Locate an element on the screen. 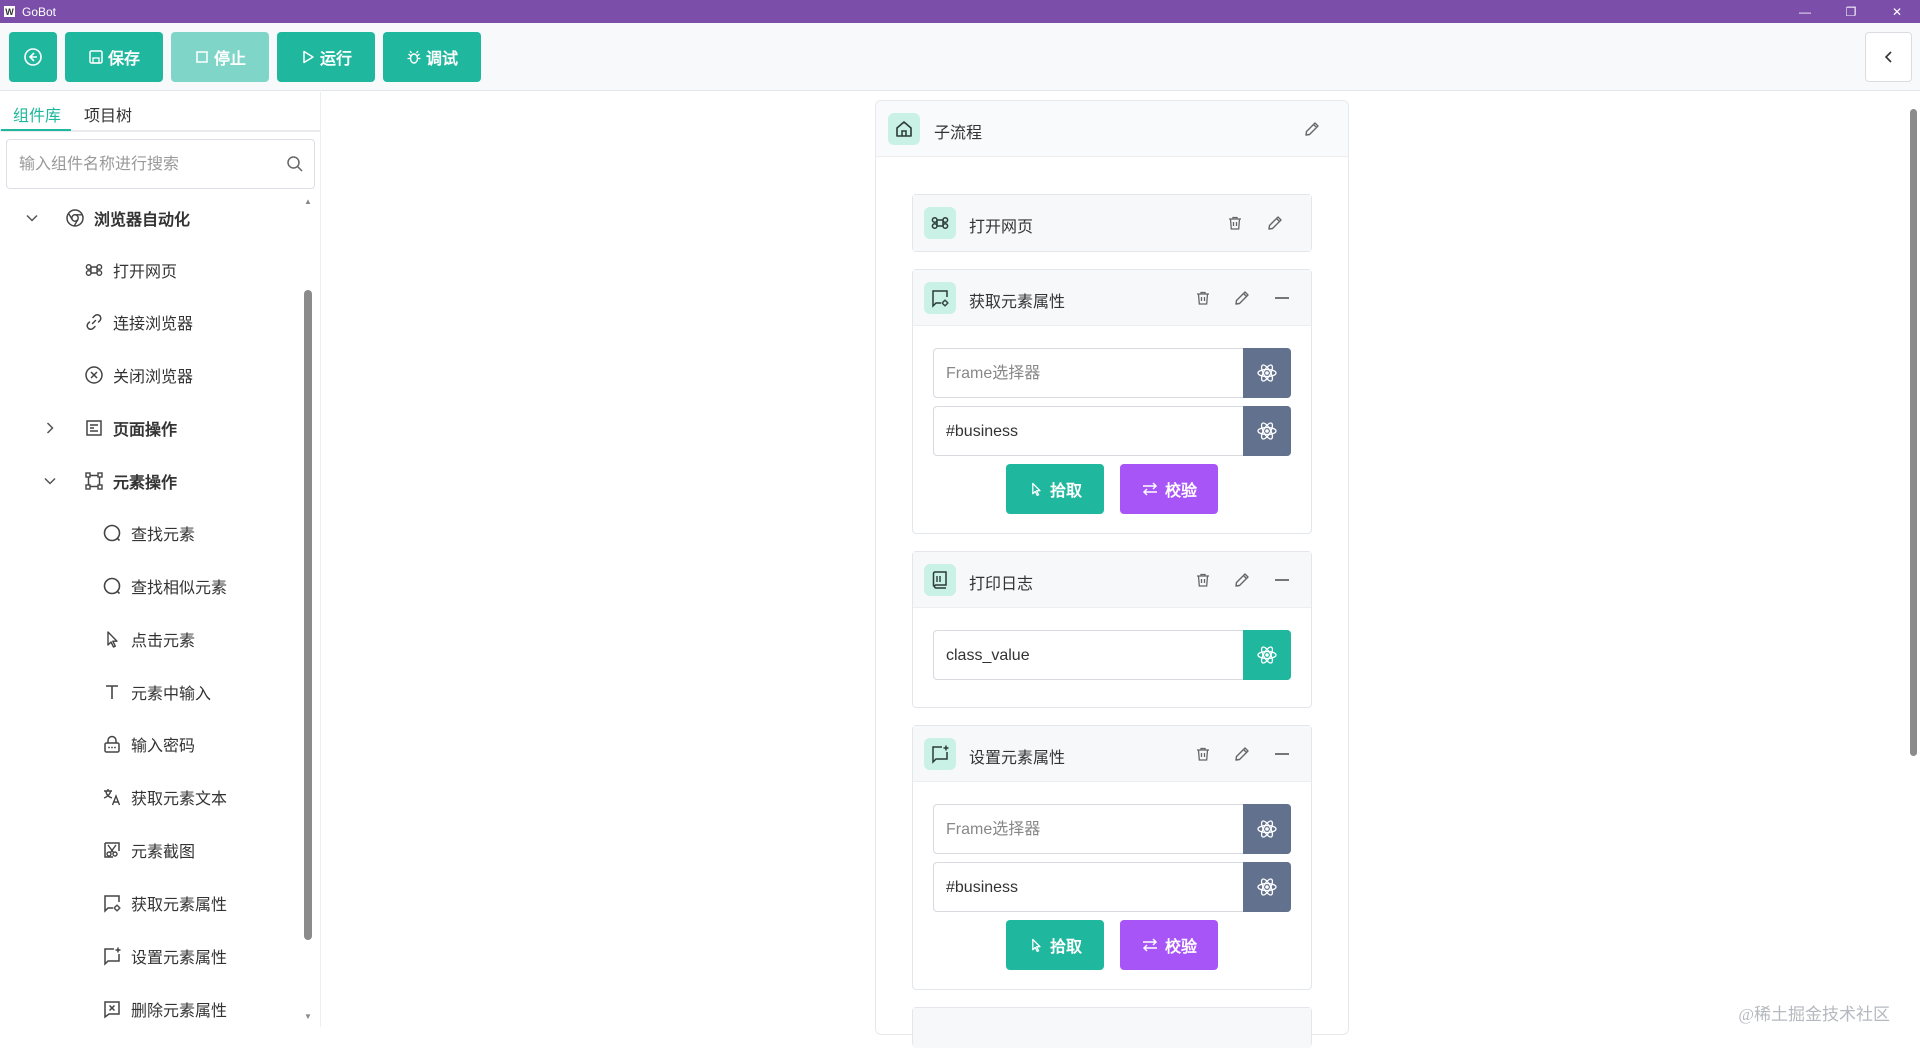 The image size is (1920, 1048). canvas-scrollbar is located at coordinates (1913, 559).